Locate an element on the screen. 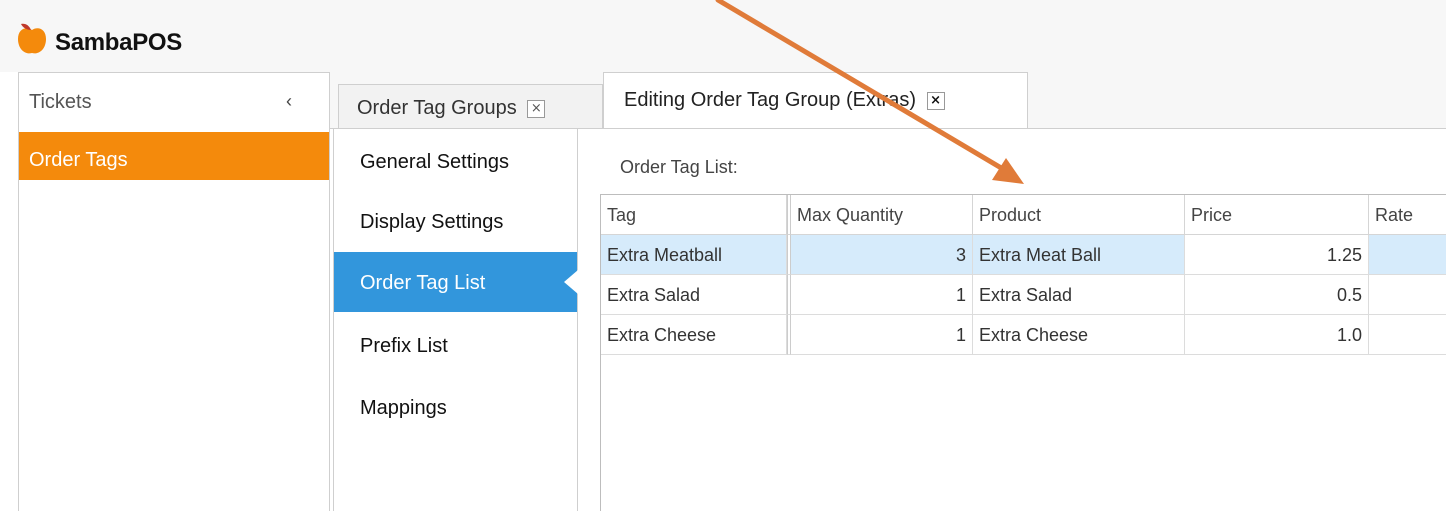 The width and height of the screenshot is (1446, 511). column-header-product: Product is located at coordinates (1079, 215).